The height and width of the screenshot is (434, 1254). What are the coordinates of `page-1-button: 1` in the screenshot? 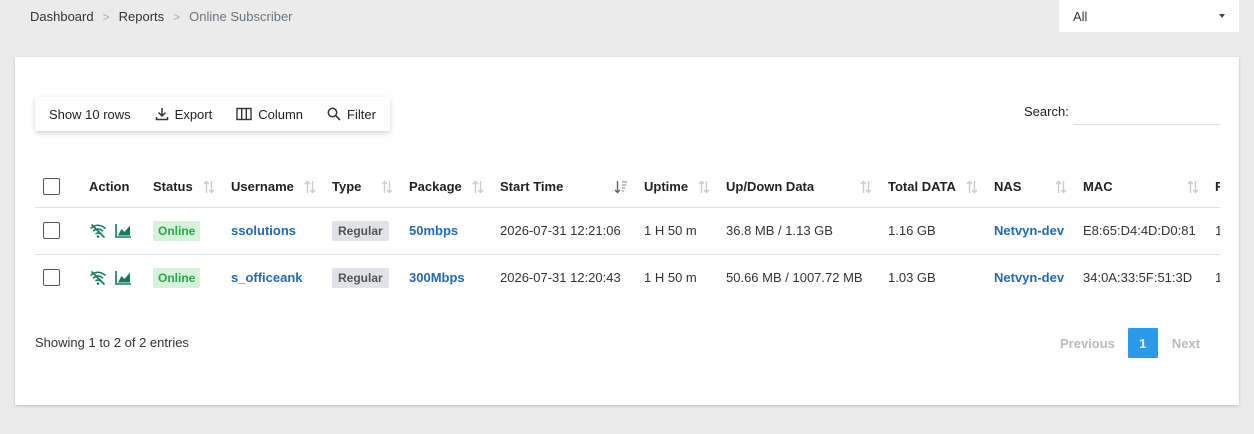 It's located at (1142, 343).